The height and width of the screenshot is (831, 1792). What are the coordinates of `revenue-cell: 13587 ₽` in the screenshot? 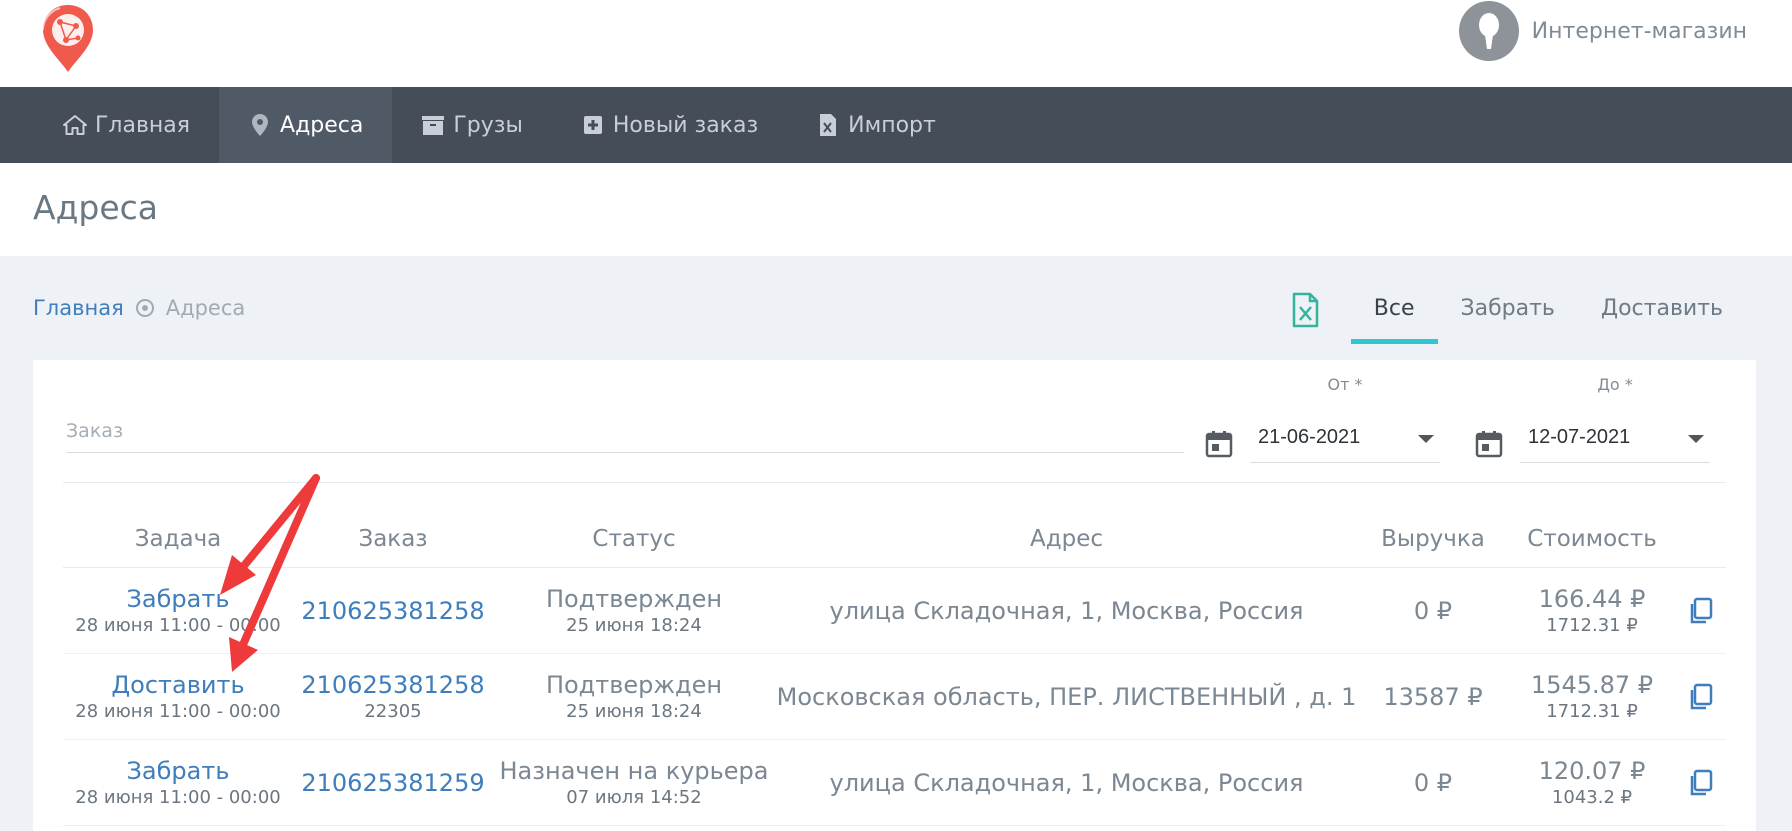 It's located at (1433, 696).